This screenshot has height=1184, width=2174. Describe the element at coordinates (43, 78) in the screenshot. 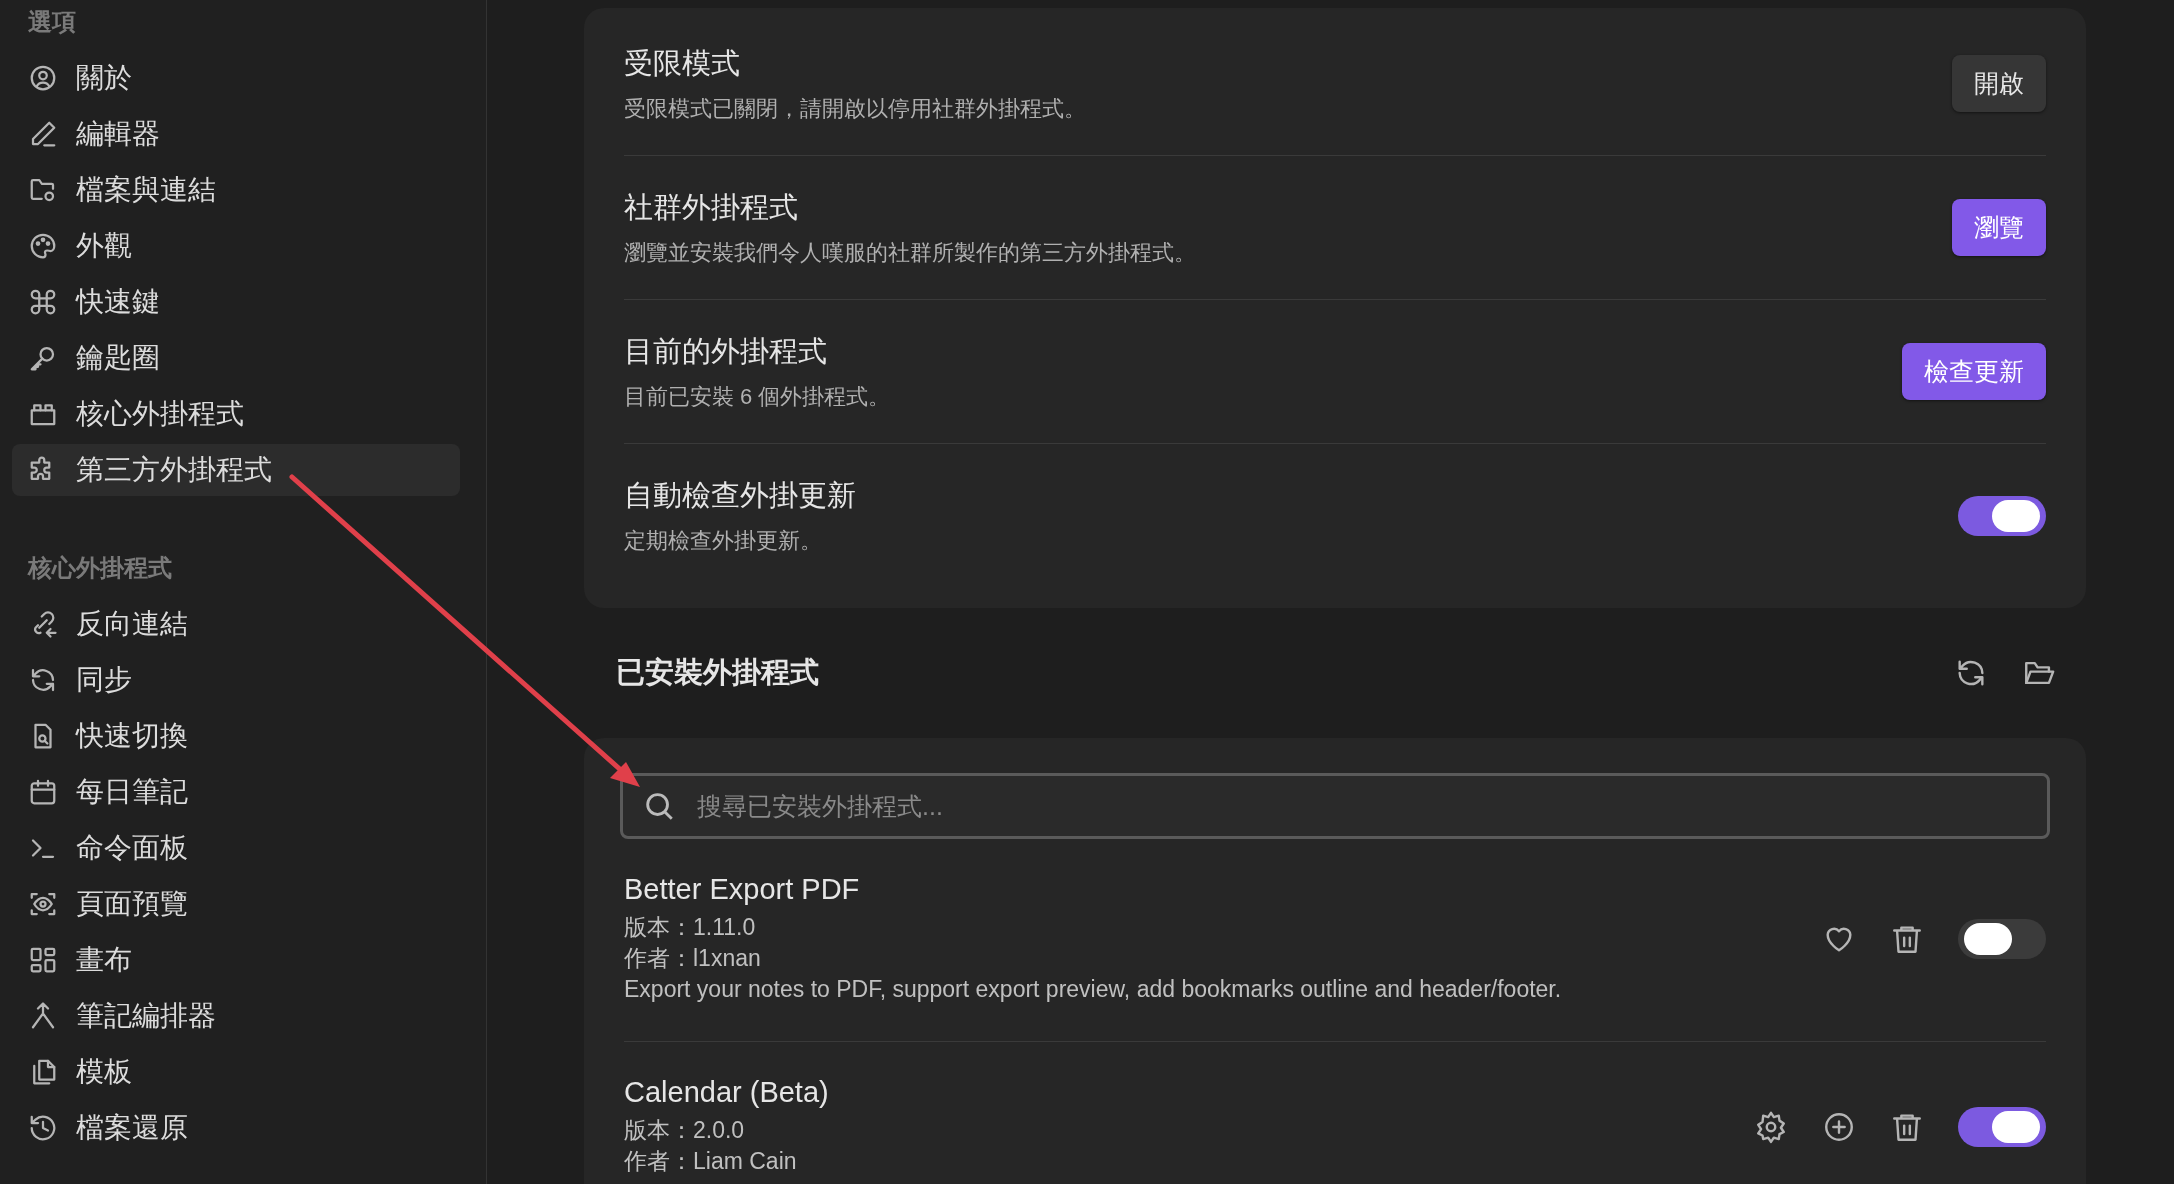

I see `user-icon` at that location.